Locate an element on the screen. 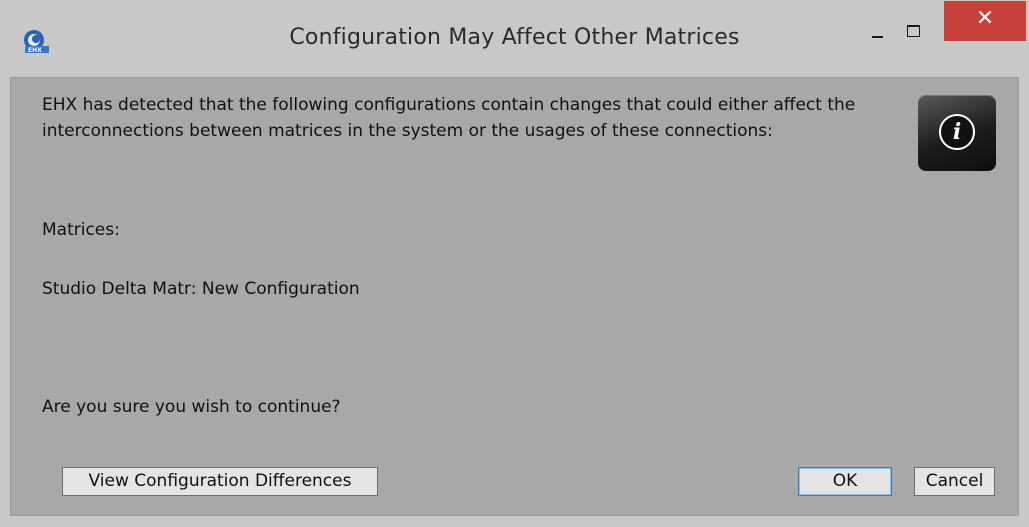  minimize-button is located at coordinates (879, 31).